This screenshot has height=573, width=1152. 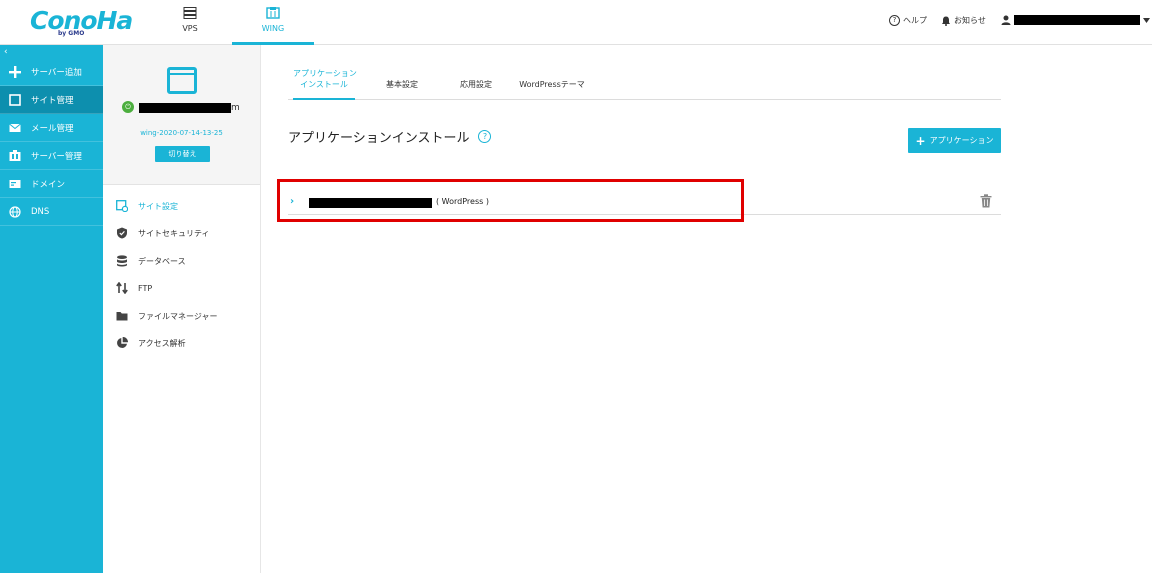 I want to click on folder-icon, so click(x=122, y=316).